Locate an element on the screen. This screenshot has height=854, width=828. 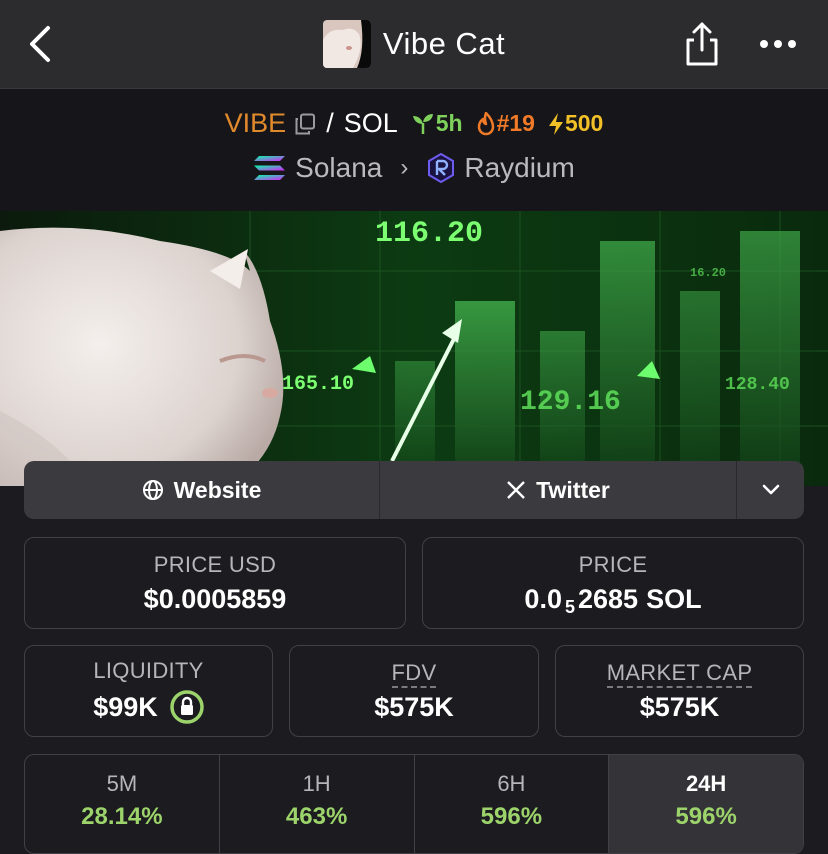
change-tab-5m: 5M 28.14% is located at coordinates (122, 804).